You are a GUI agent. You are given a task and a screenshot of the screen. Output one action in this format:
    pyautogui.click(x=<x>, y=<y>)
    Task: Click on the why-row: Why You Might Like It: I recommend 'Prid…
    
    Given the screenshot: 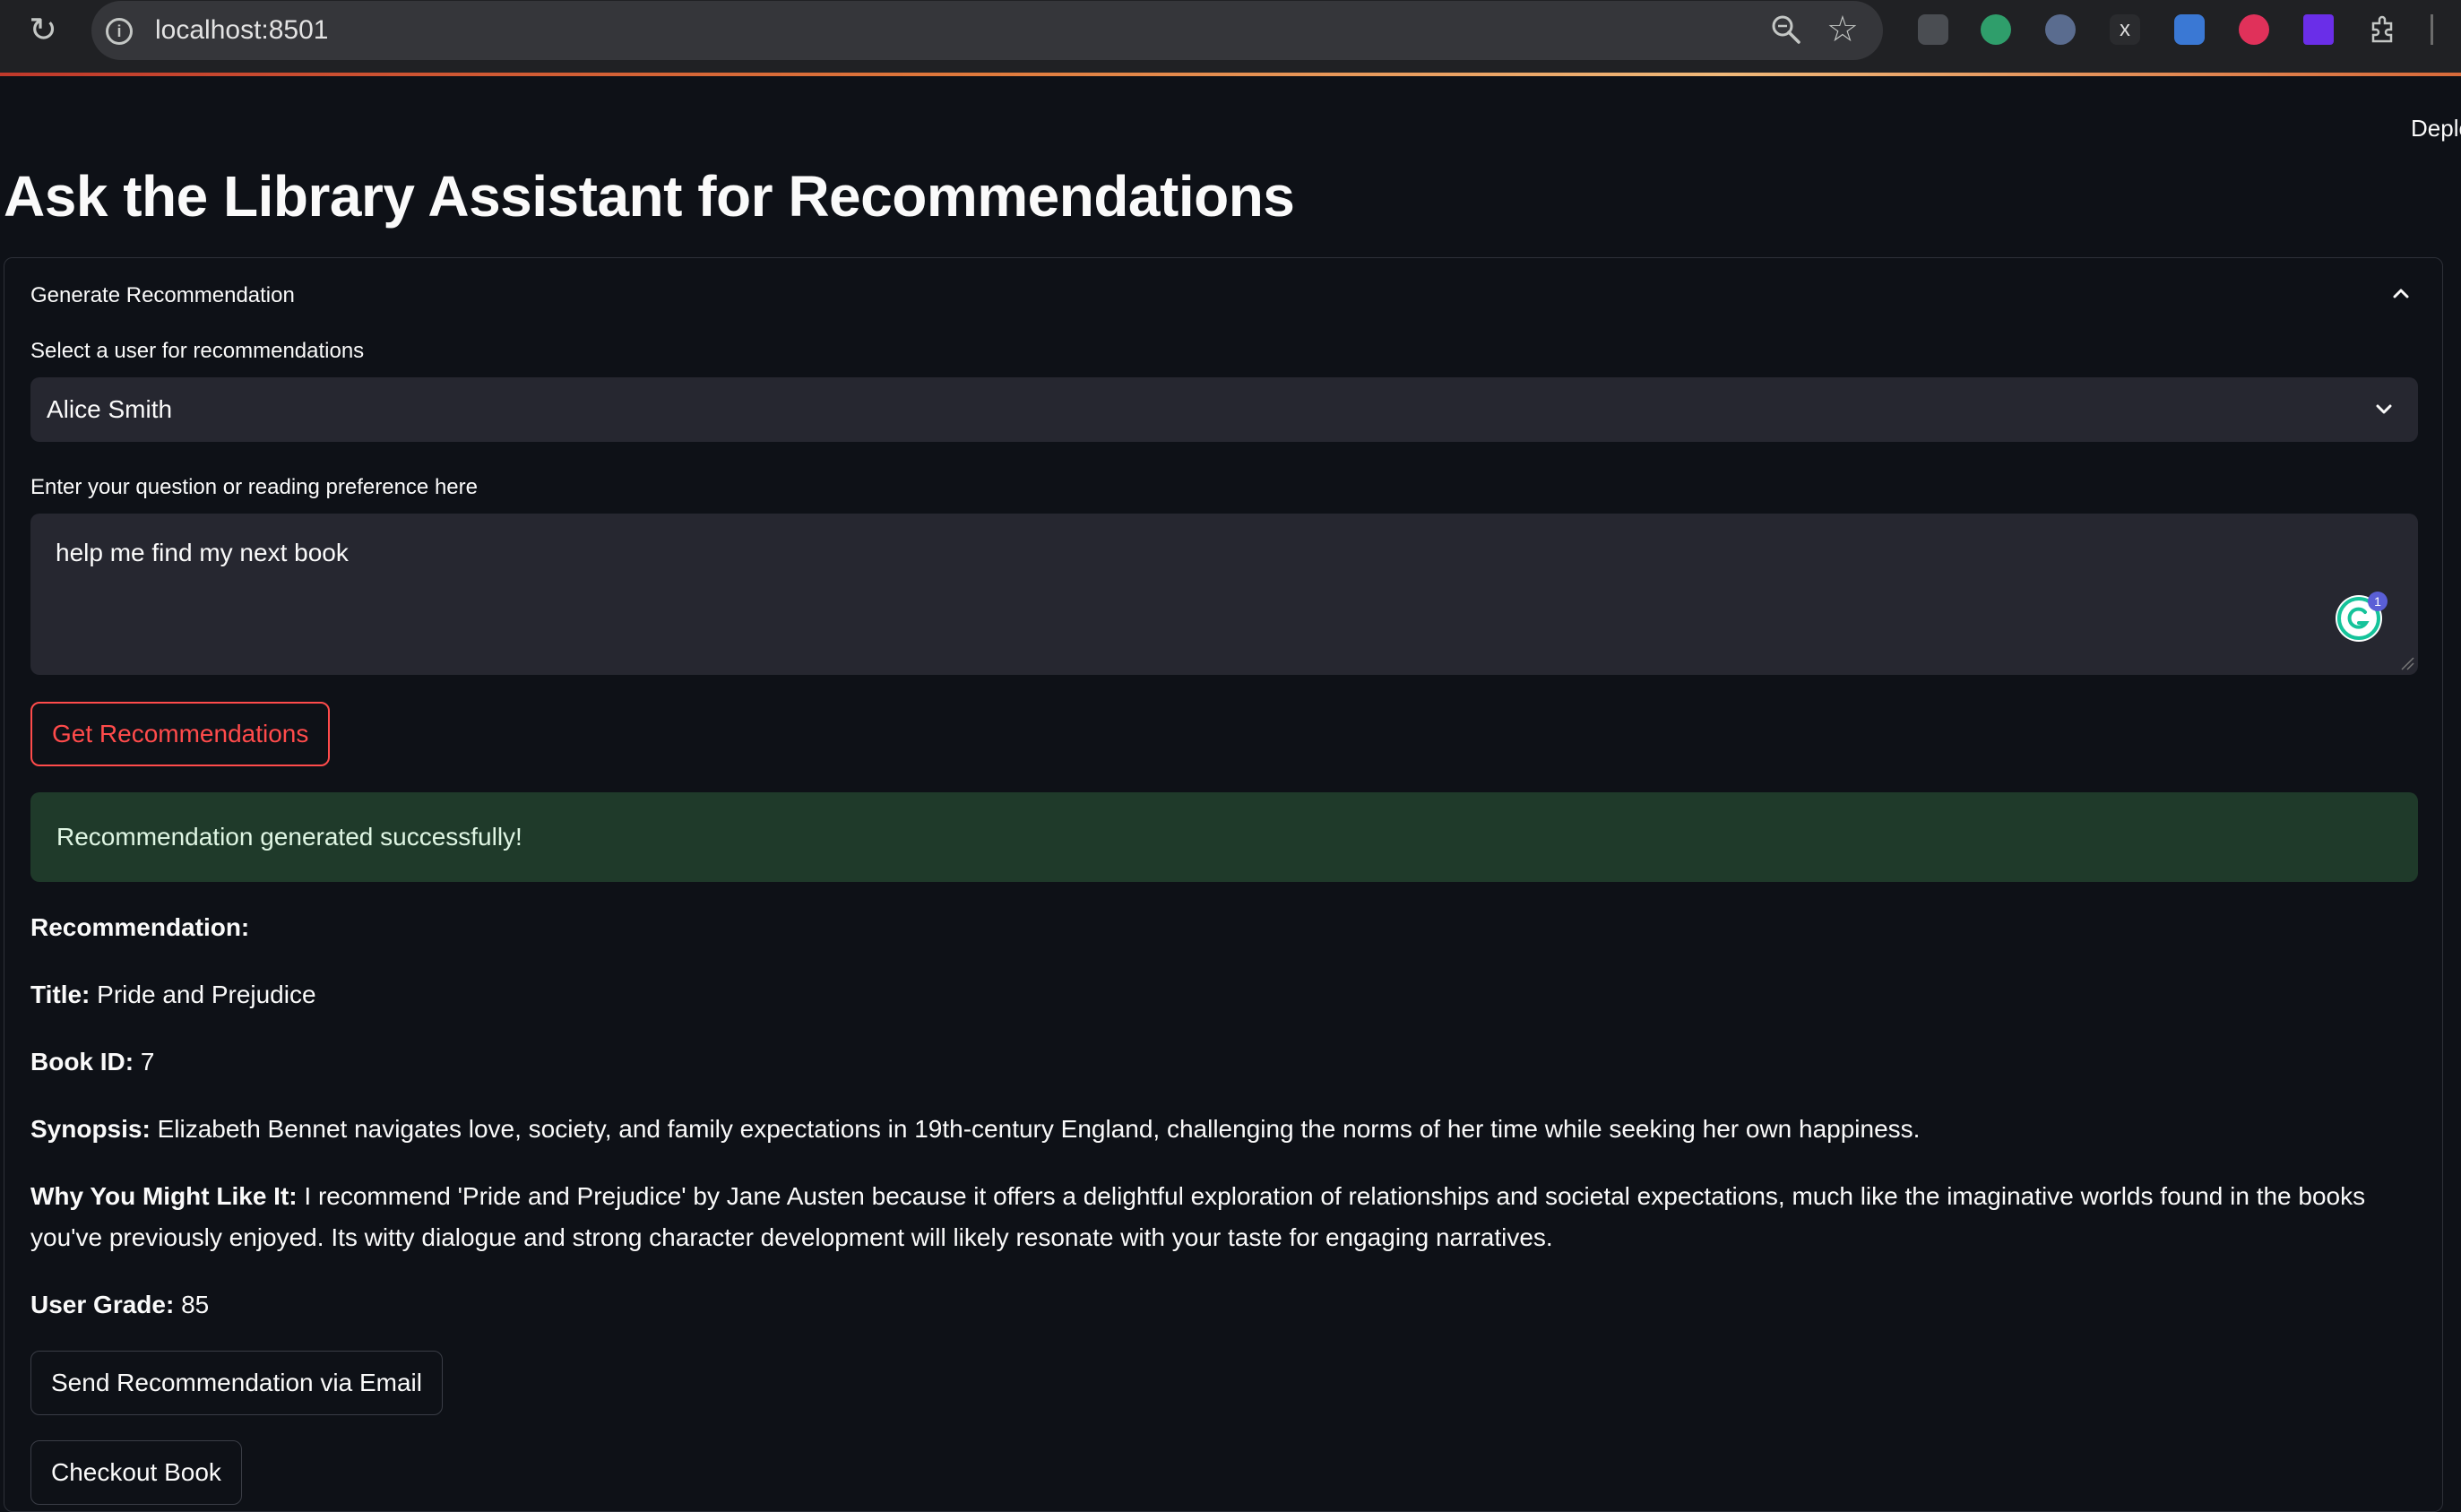 What is the action you would take?
    pyautogui.click(x=1213, y=1217)
    